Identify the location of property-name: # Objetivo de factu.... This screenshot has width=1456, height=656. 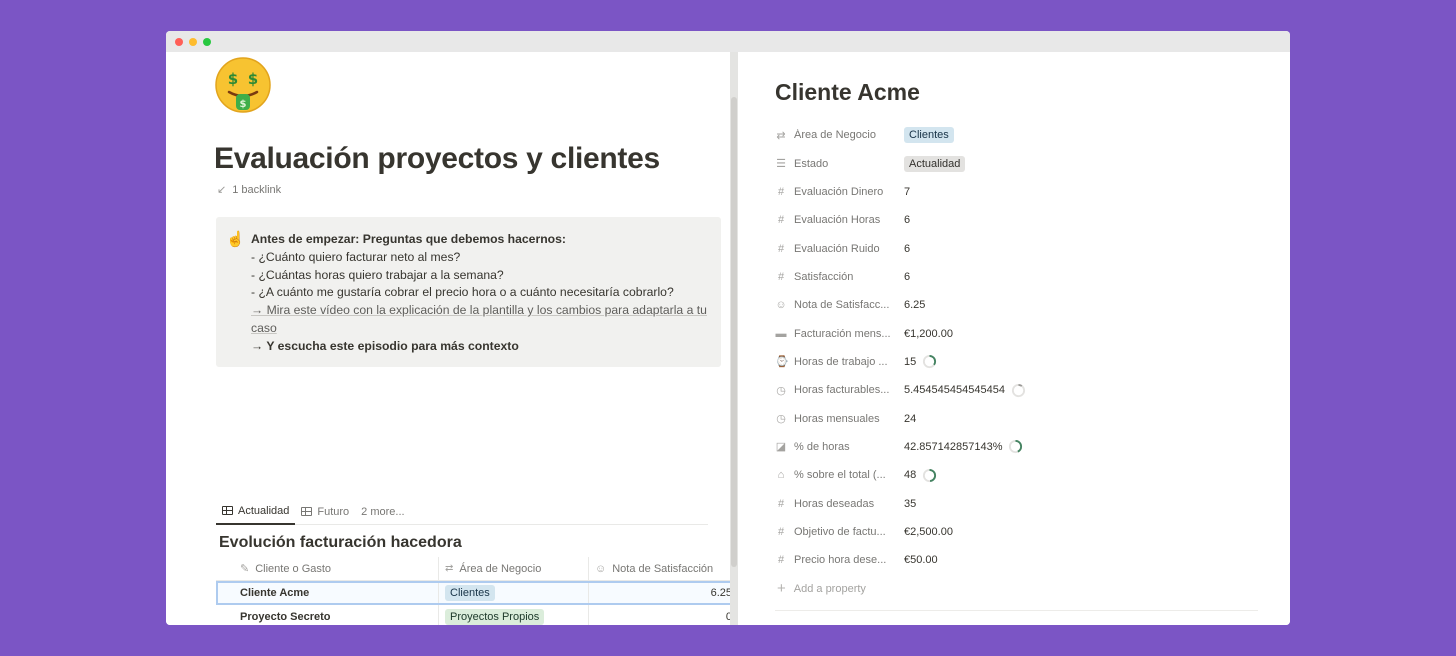
(839, 532).